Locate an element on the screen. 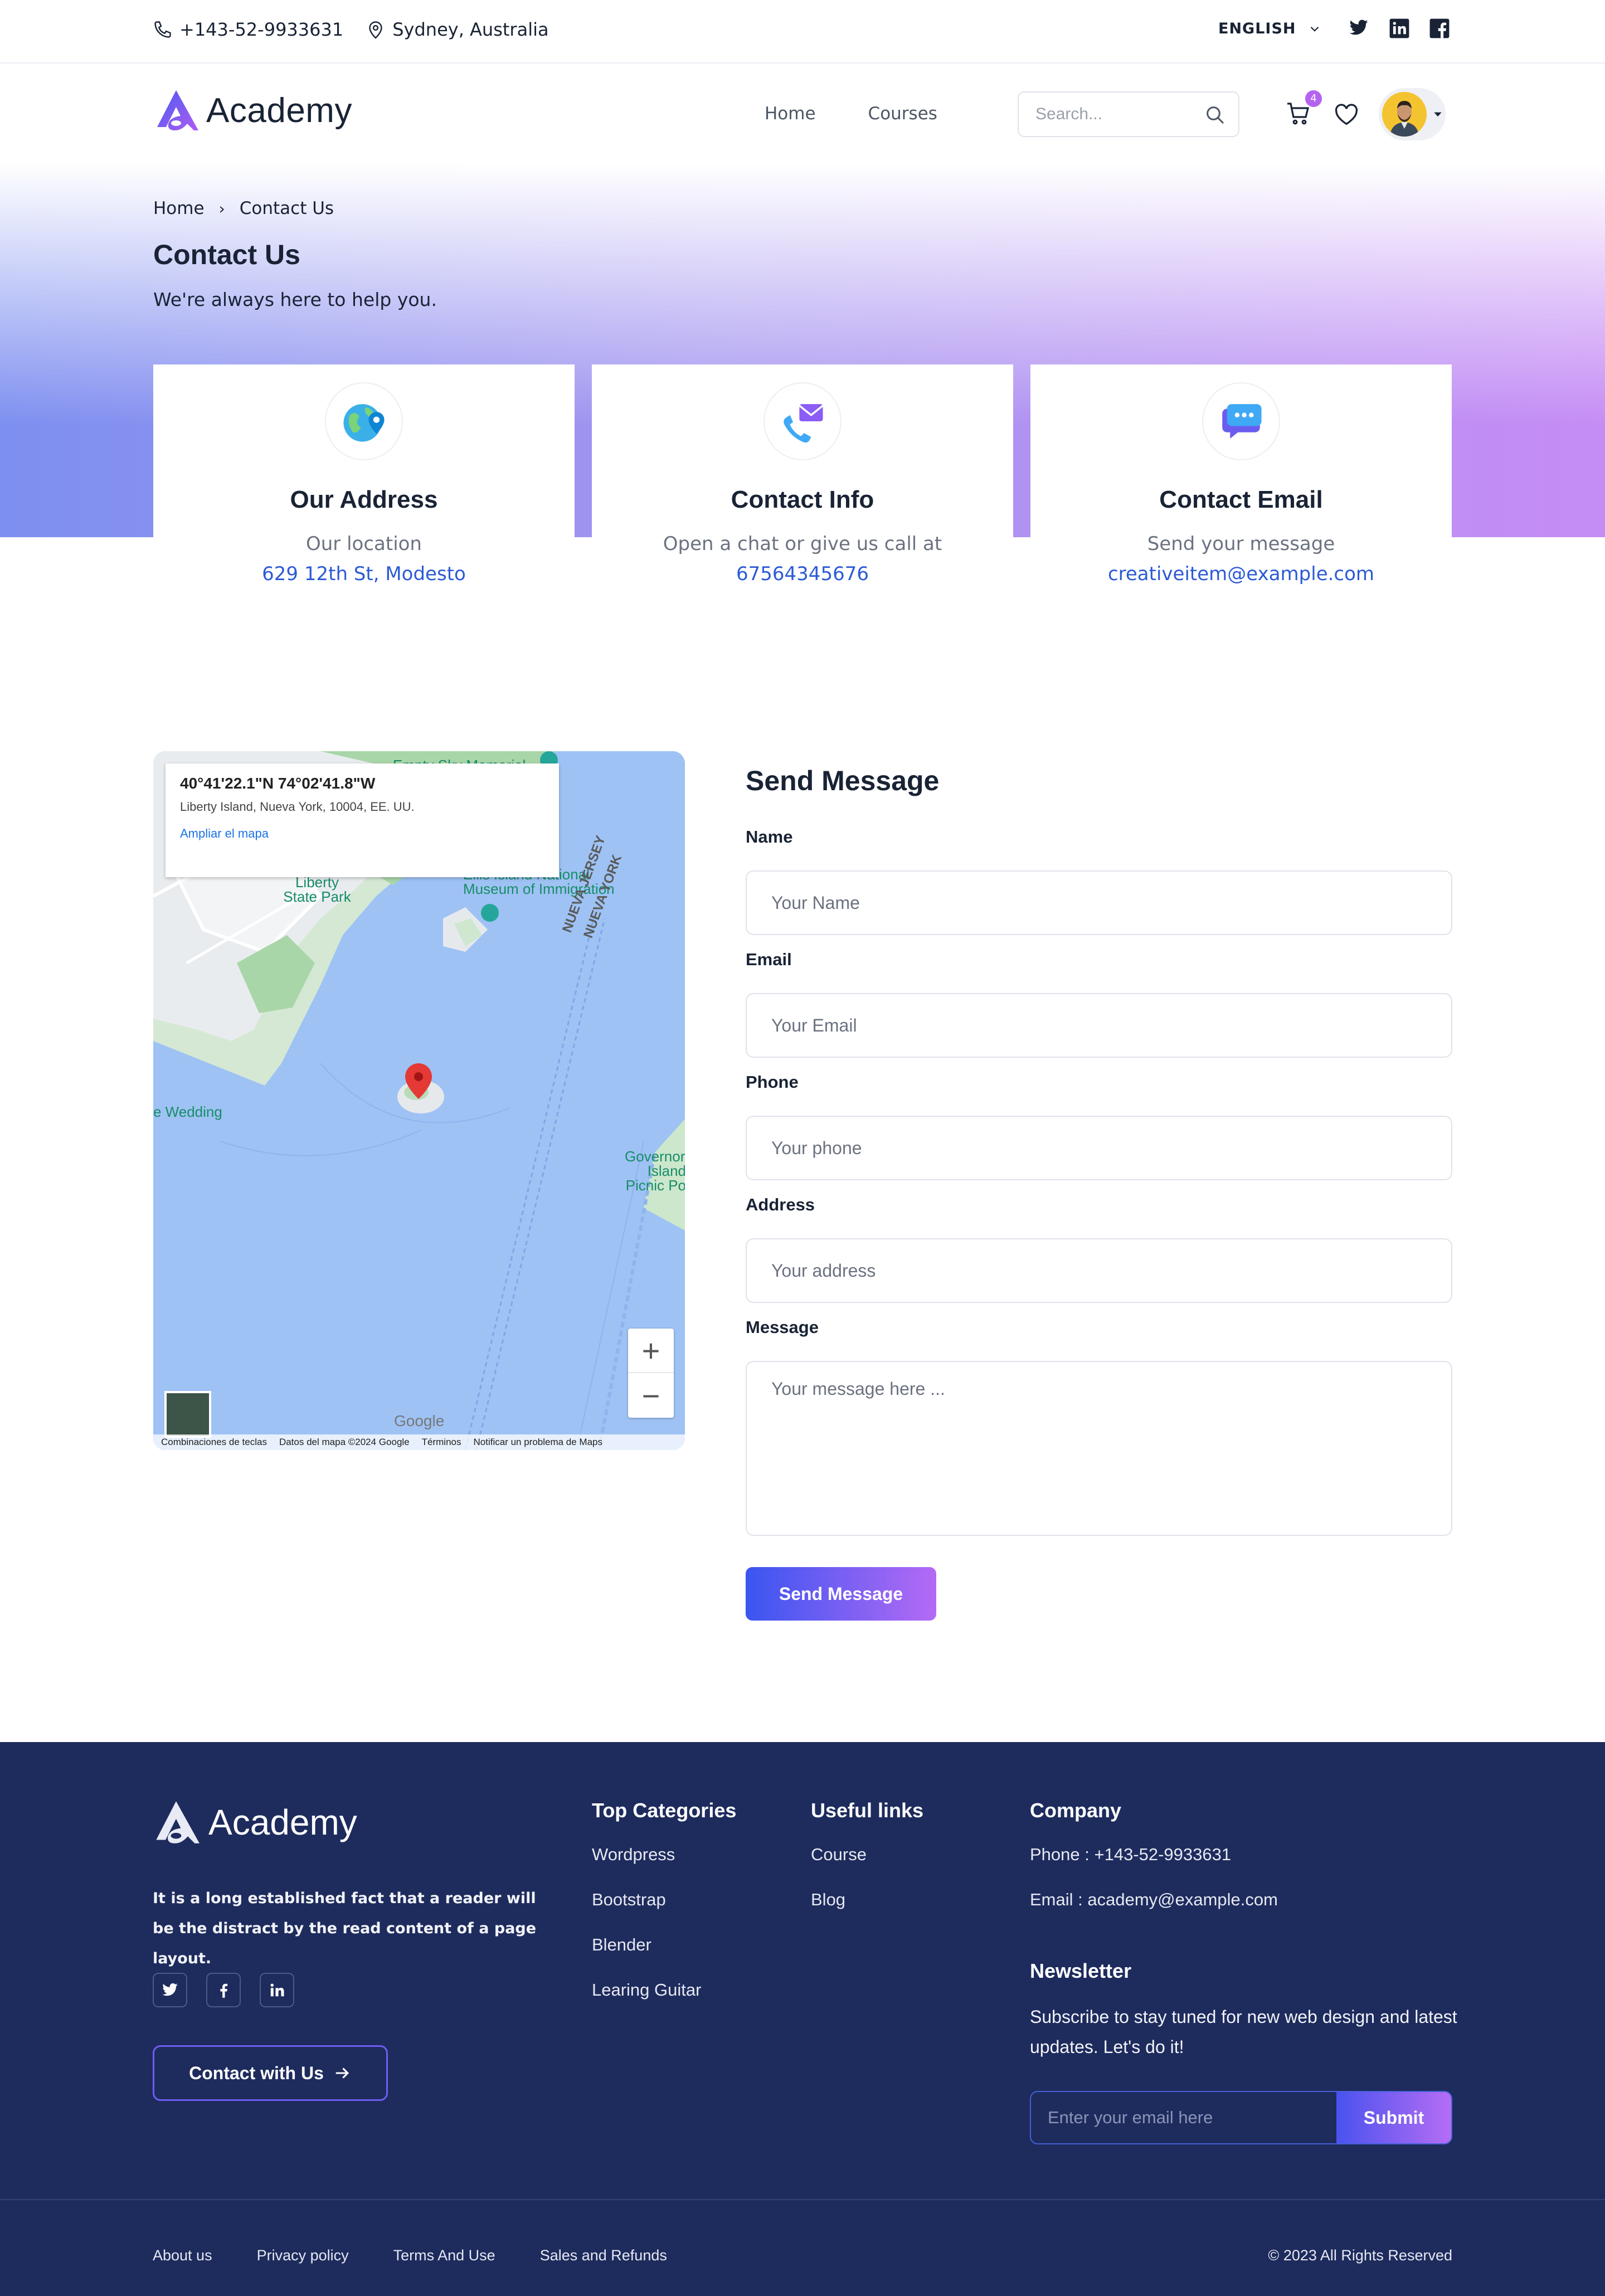  chevron-right-icon: › is located at coordinates (221, 209).